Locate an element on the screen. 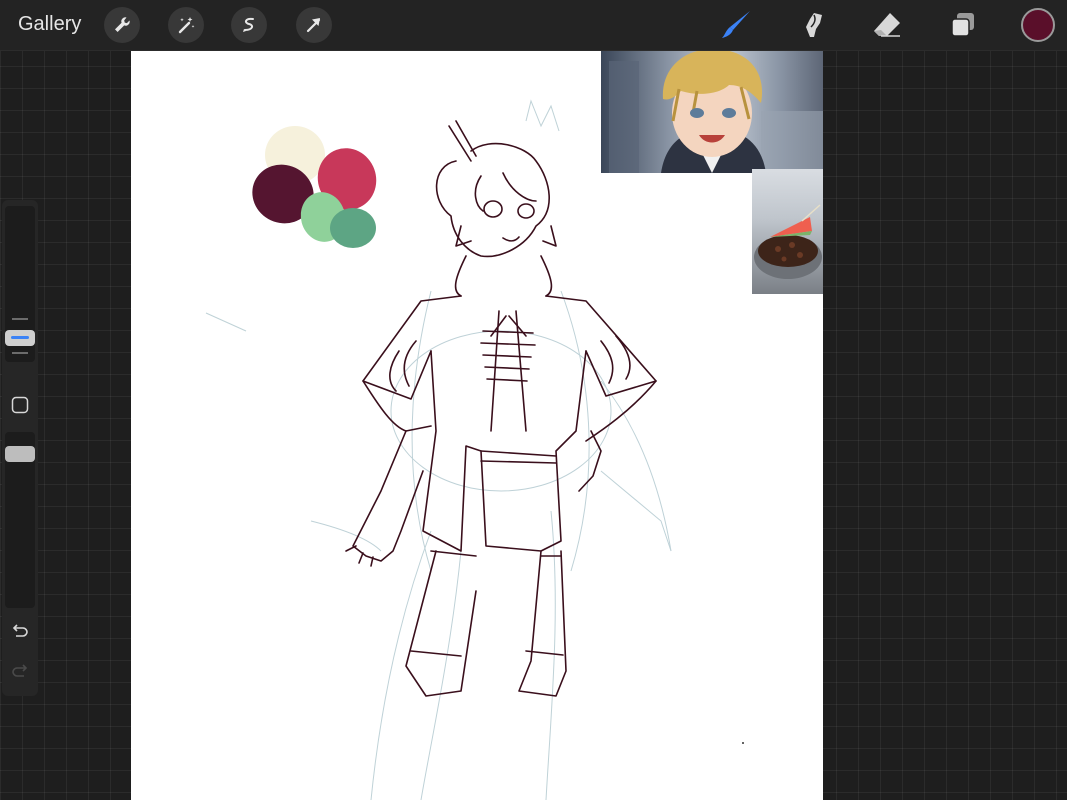 Image resolution: width=1067 pixels, height=800 pixels. layers-icon is located at coordinates (963, 25).